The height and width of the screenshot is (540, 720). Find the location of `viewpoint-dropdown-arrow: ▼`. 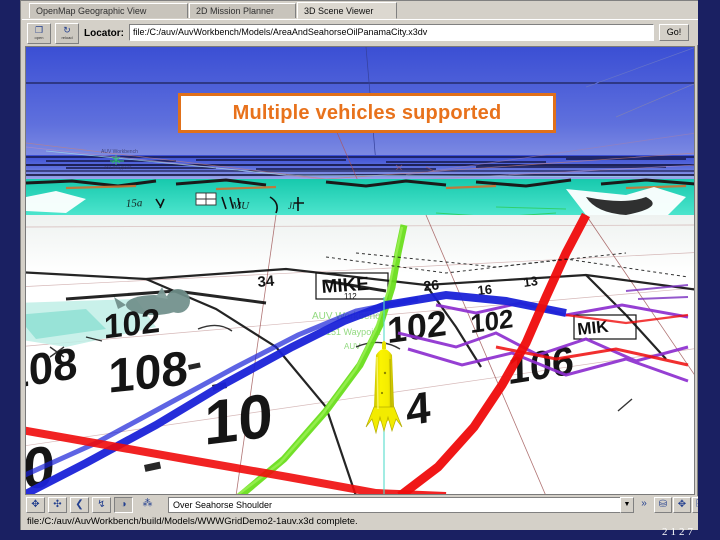

viewpoint-dropdown-arrow: ▼ is located at coordinates (627, 505).